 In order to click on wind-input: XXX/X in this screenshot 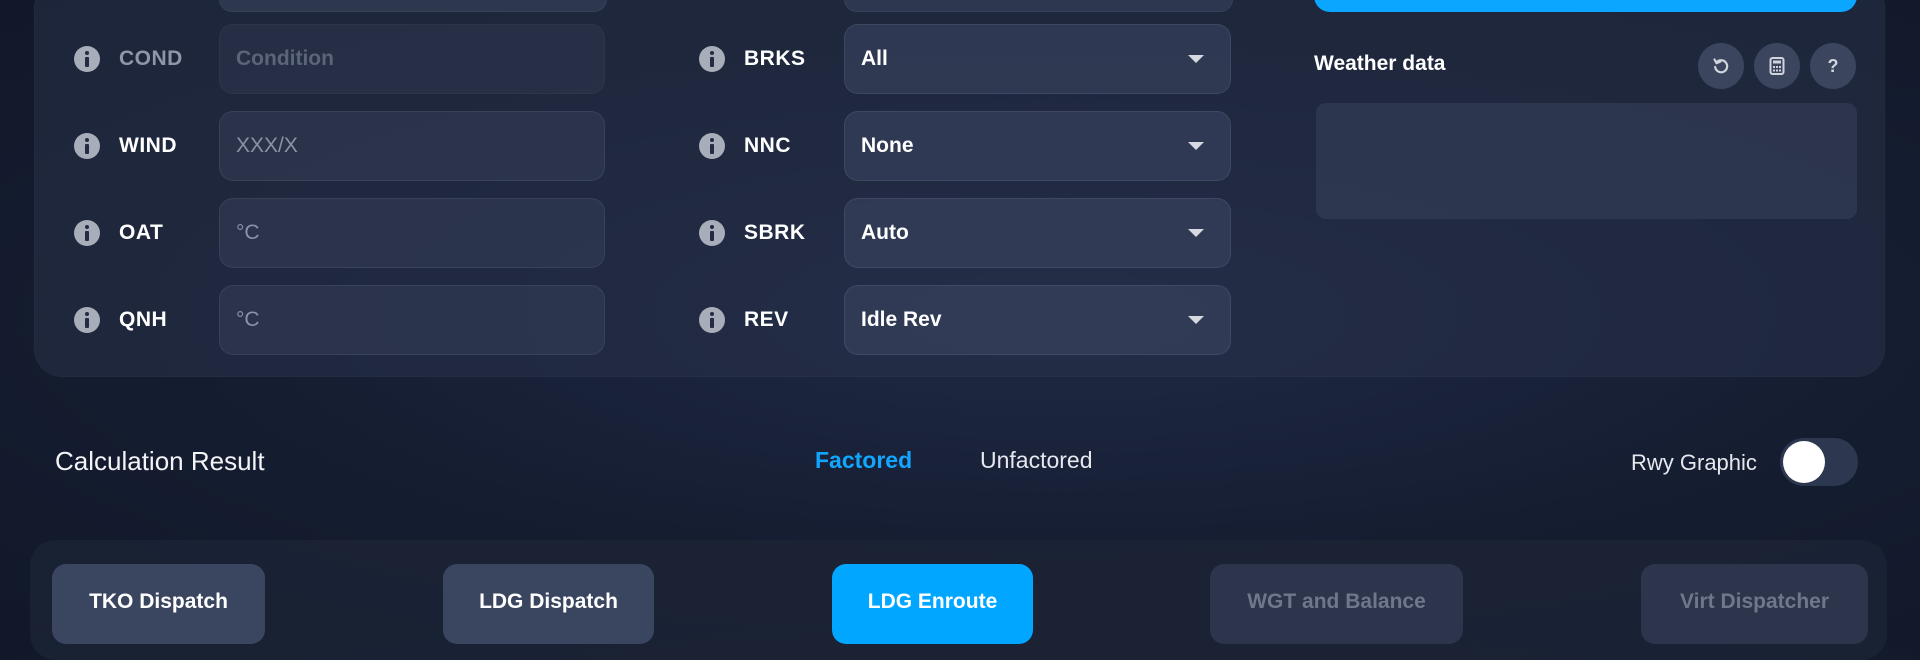, I will do `click(412, 146)`.